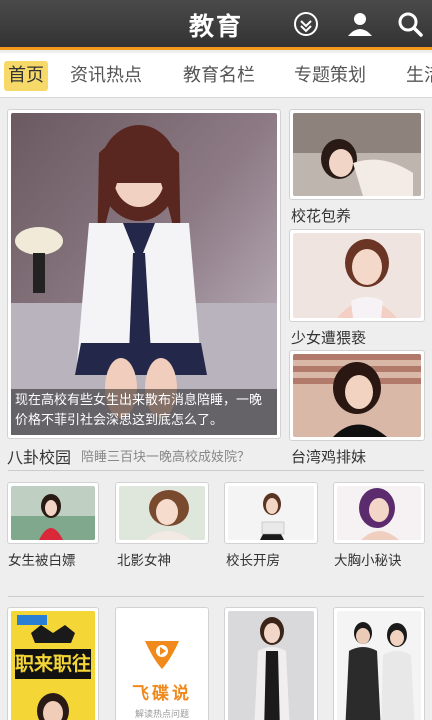 This screenshot has width=432, height=720. I want to click on tab-columns: 教育名栏, so click(219, 76).